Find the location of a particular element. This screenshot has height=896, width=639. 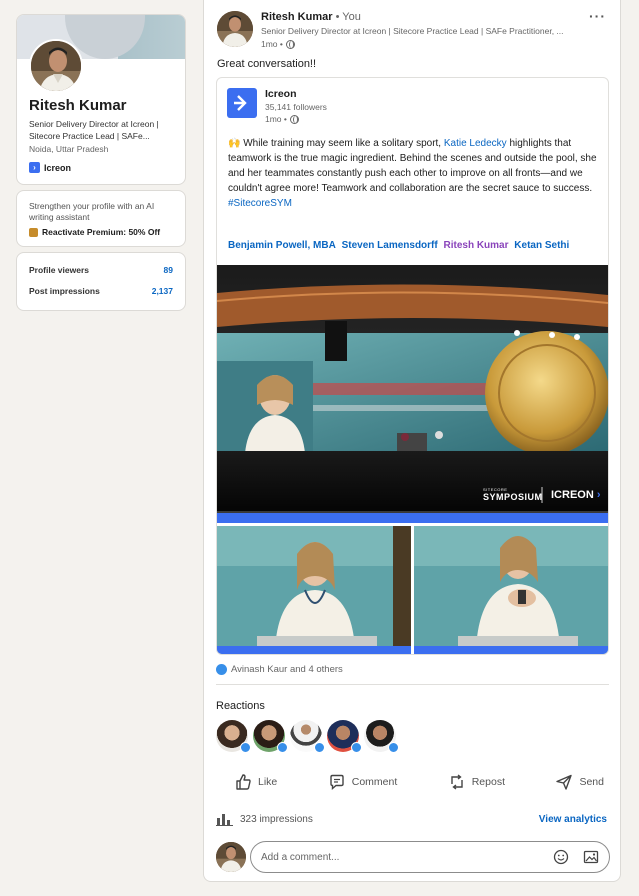

stat-label: Post impressions is located at coordinates (64, 291).